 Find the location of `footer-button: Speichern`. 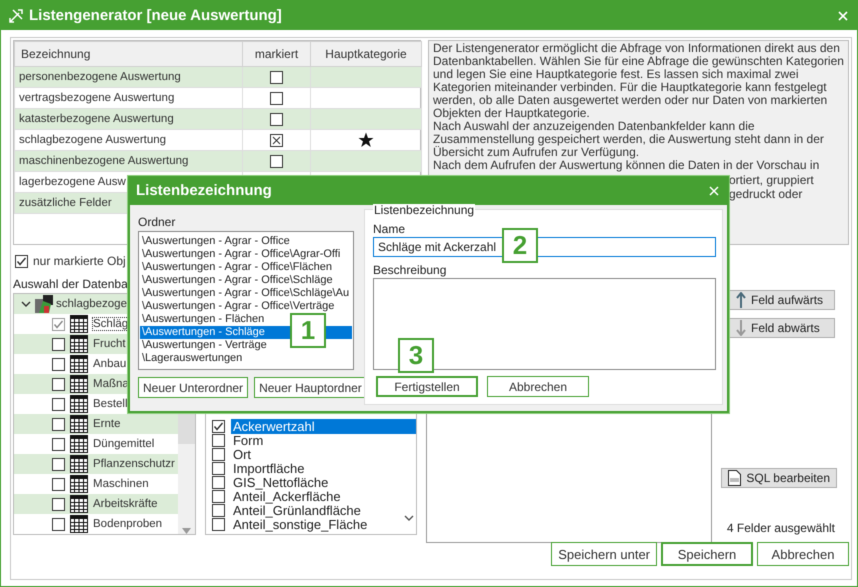

footer-button: Speichern is located at coordinates (707, 554).